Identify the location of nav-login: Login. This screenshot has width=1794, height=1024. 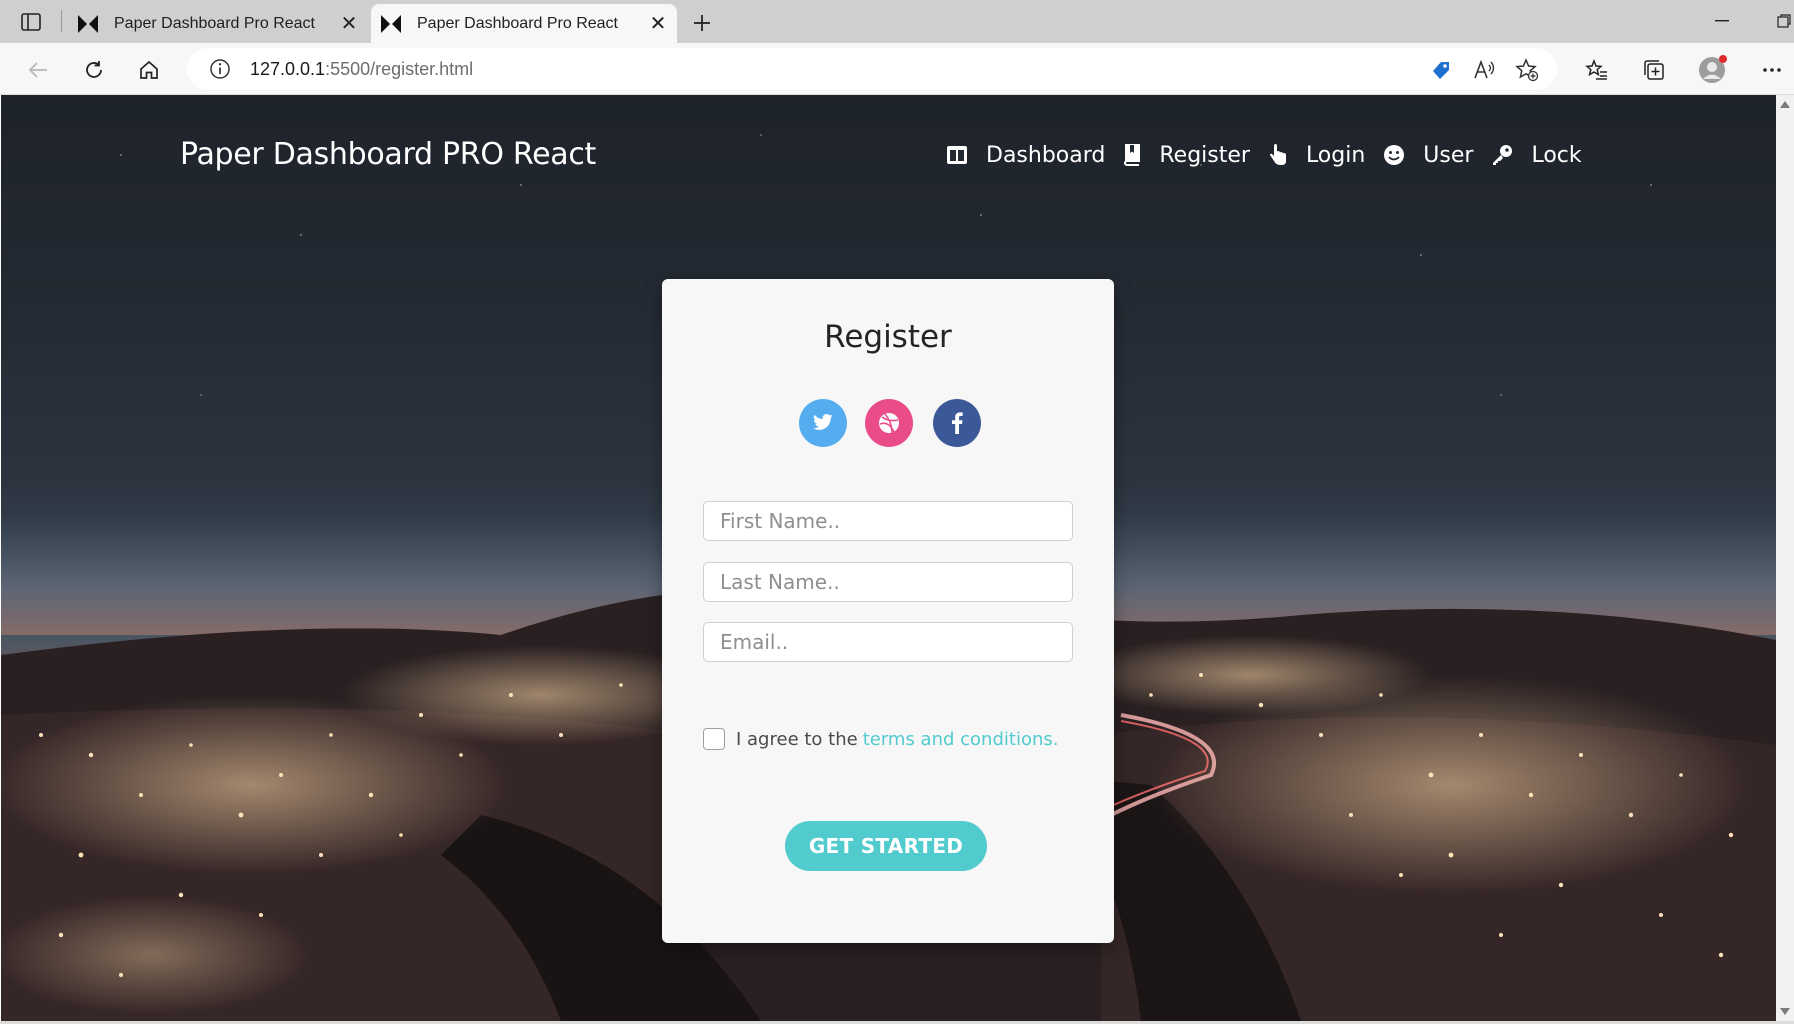
(1316, 155).